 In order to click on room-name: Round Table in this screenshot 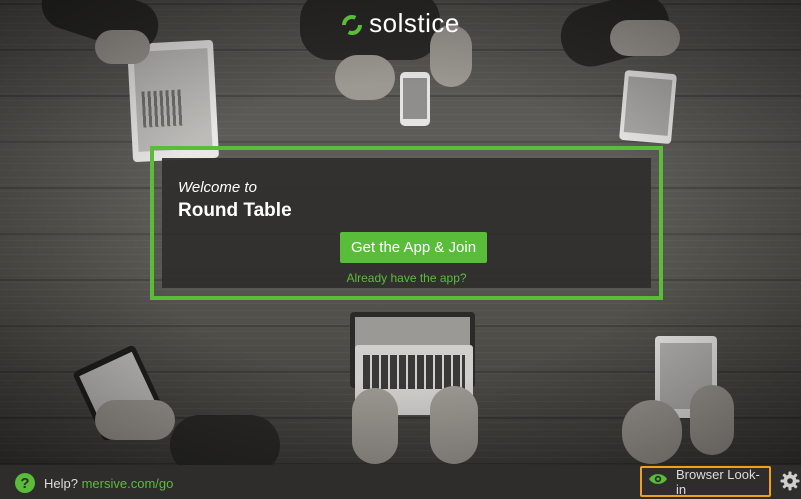, I will do `click(235, 210)`.